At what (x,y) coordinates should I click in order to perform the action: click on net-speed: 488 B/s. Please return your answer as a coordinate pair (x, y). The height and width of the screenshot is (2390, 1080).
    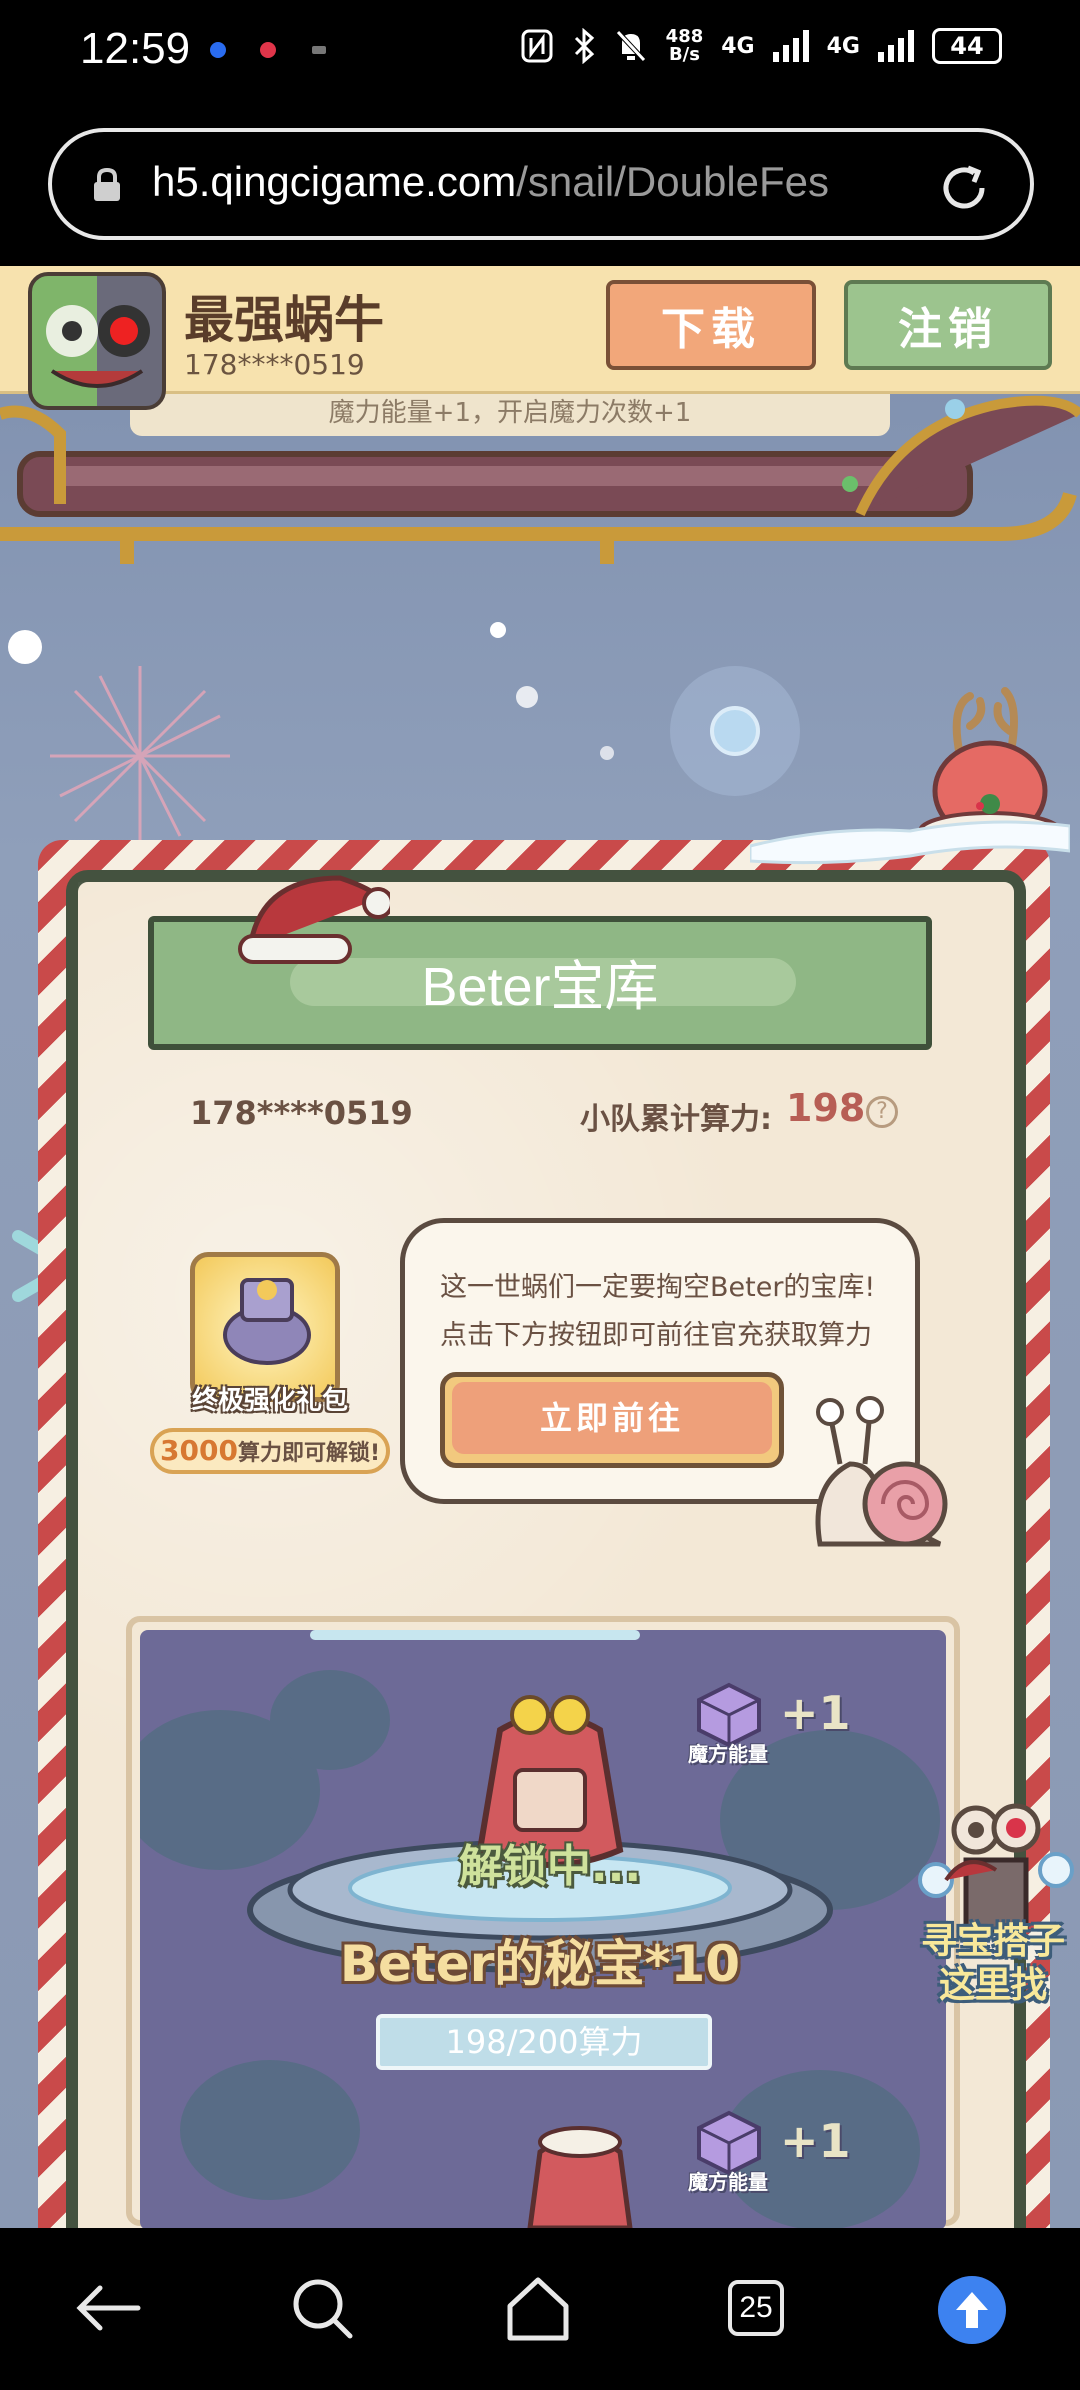
    Looking at the image, I should click on (684, 45).